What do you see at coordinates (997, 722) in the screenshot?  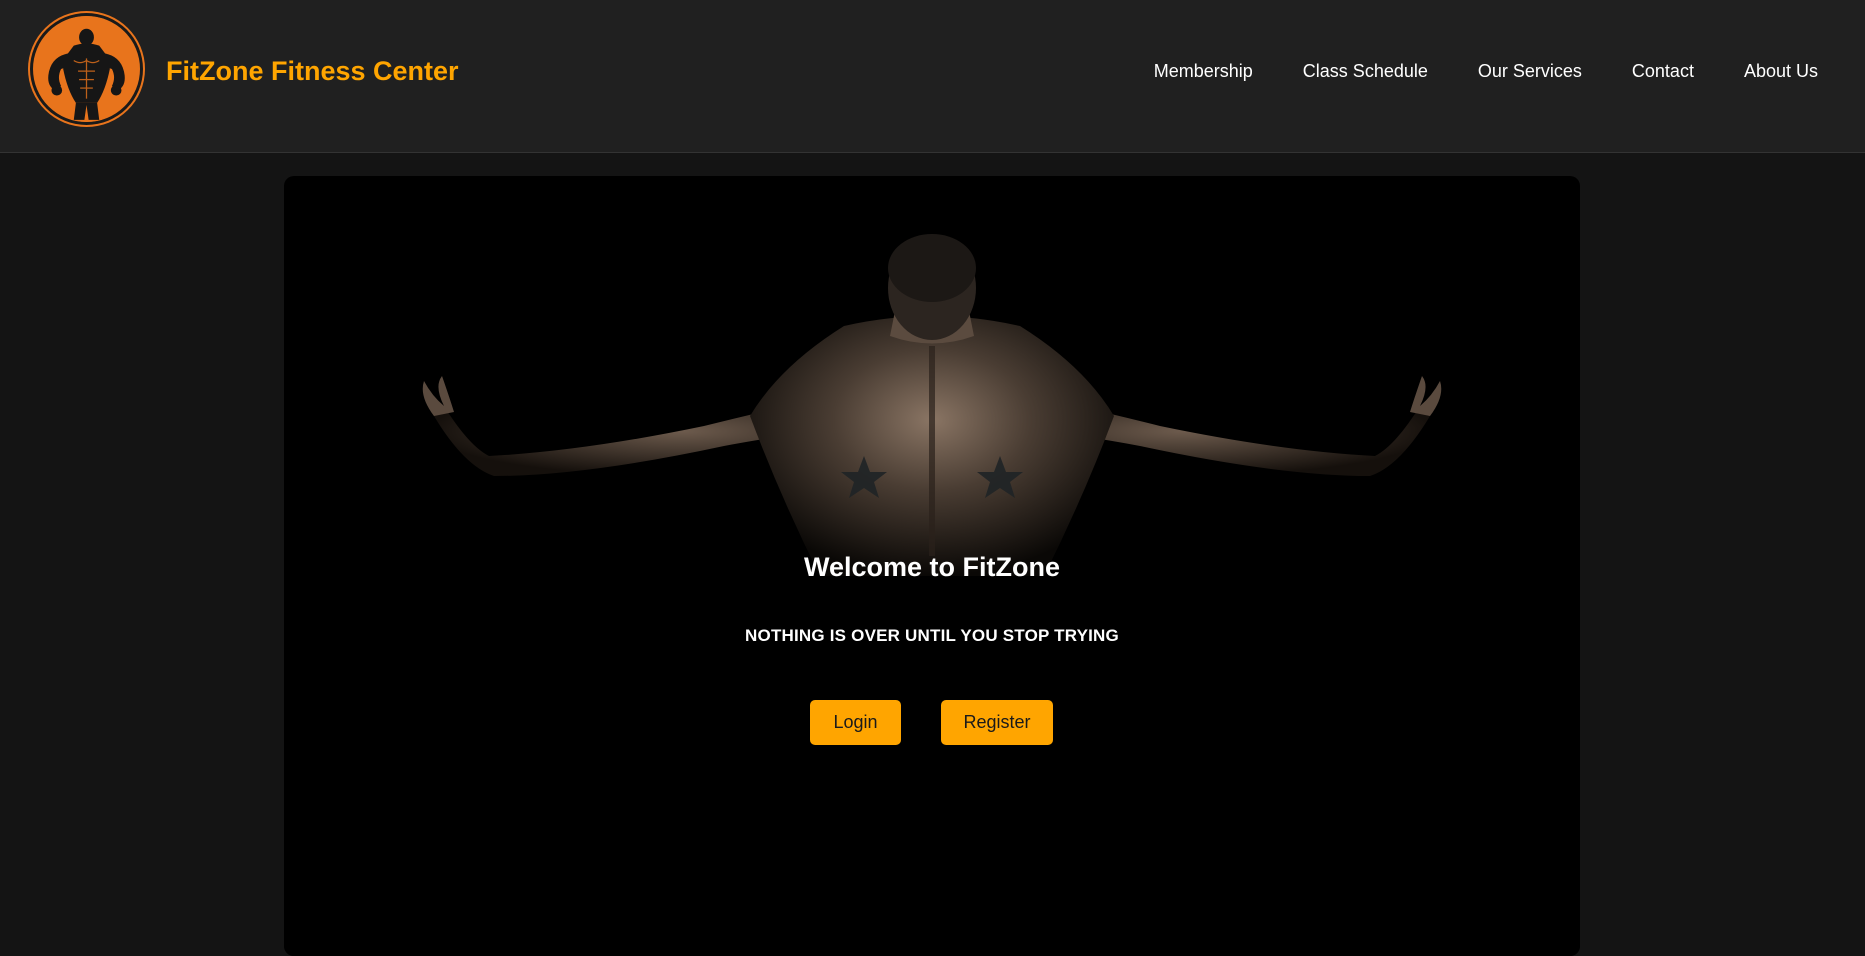 I see `register-button: Register` at bounding box center [997, 722].